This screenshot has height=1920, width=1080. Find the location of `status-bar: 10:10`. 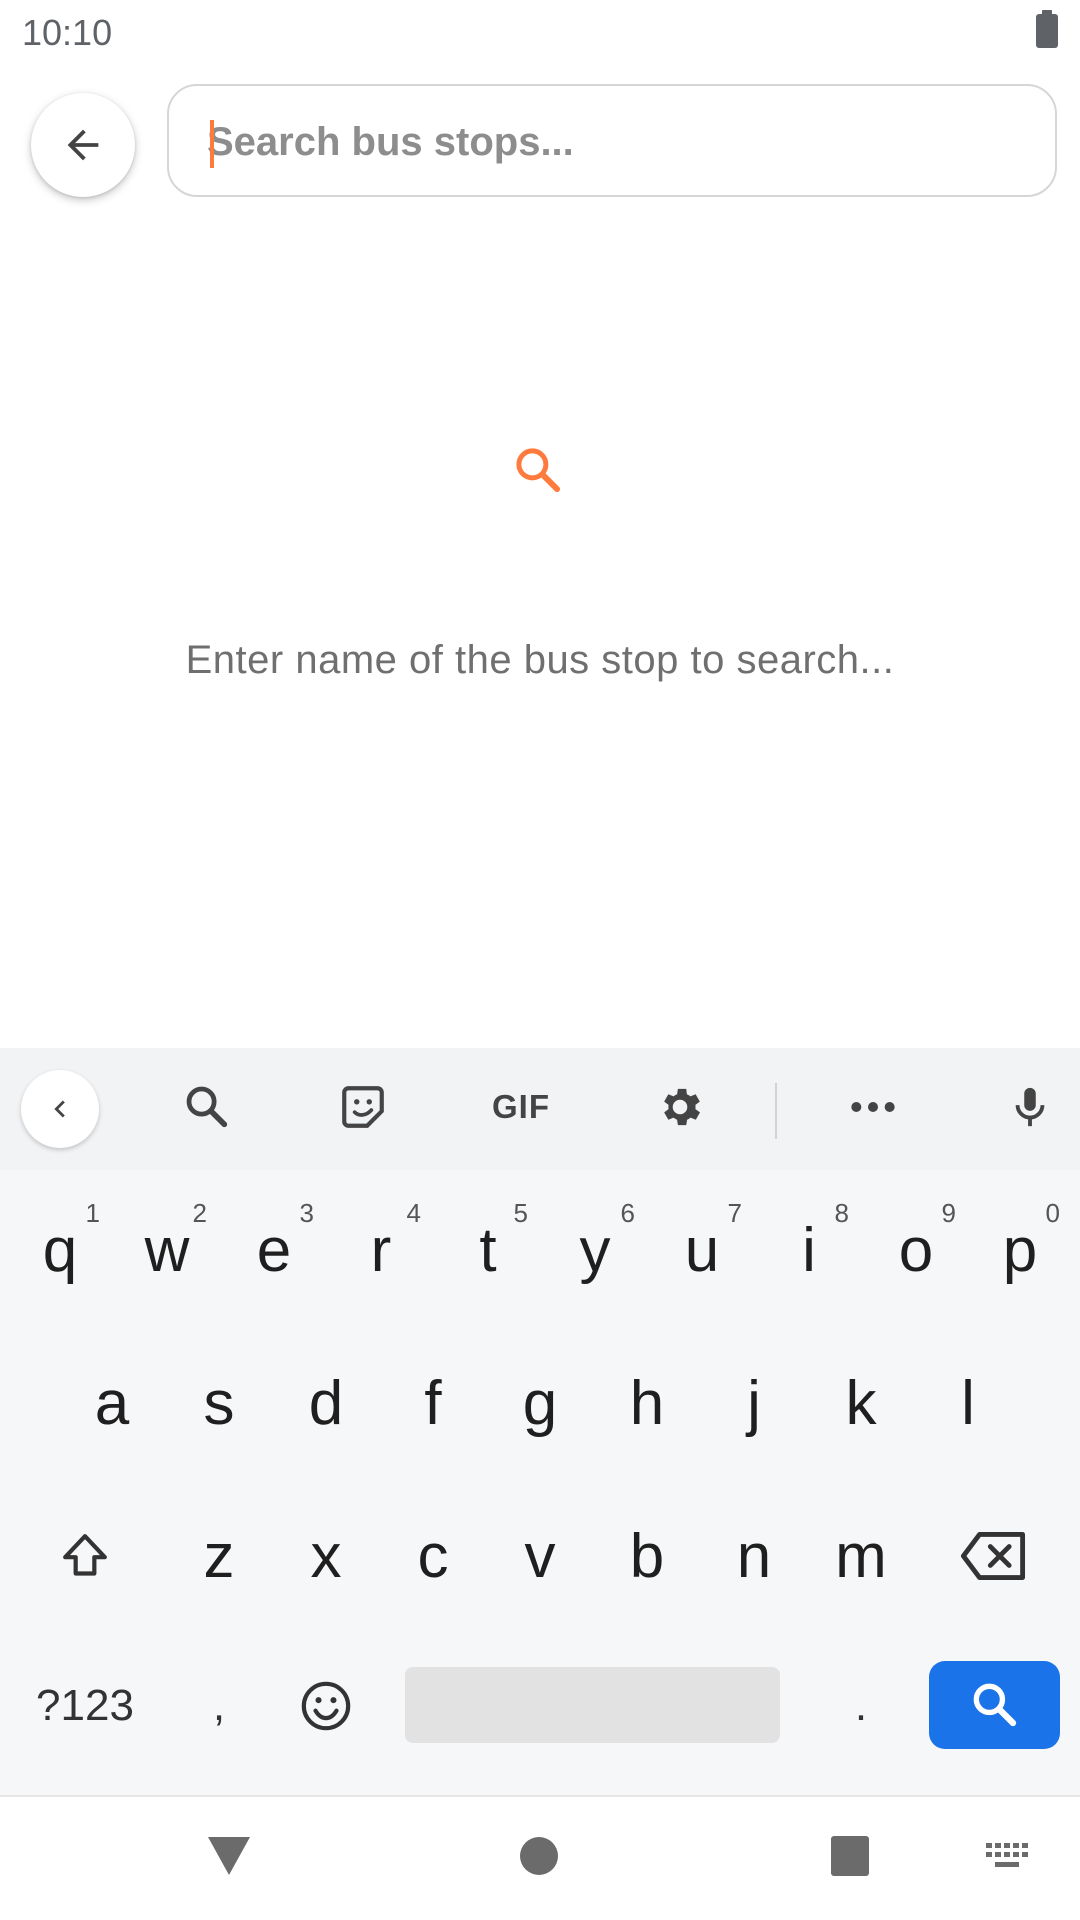

status-bar: 10:10 is located at coordinates (540, 32).